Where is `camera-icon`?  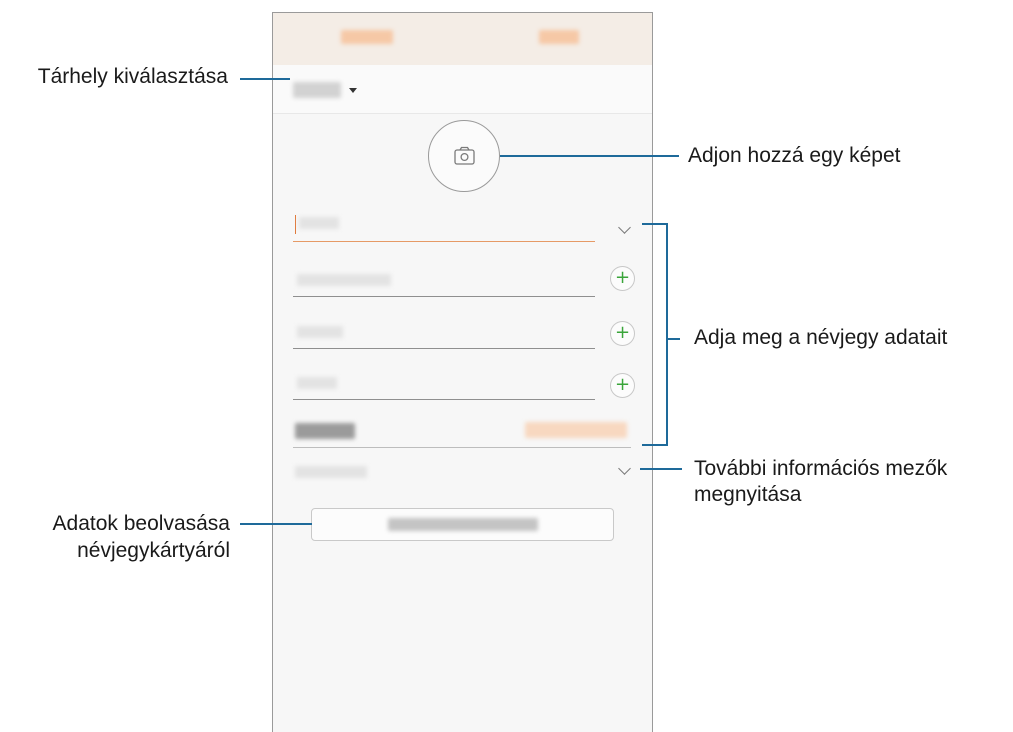
camera-icon is located at coordinates (464, 155).